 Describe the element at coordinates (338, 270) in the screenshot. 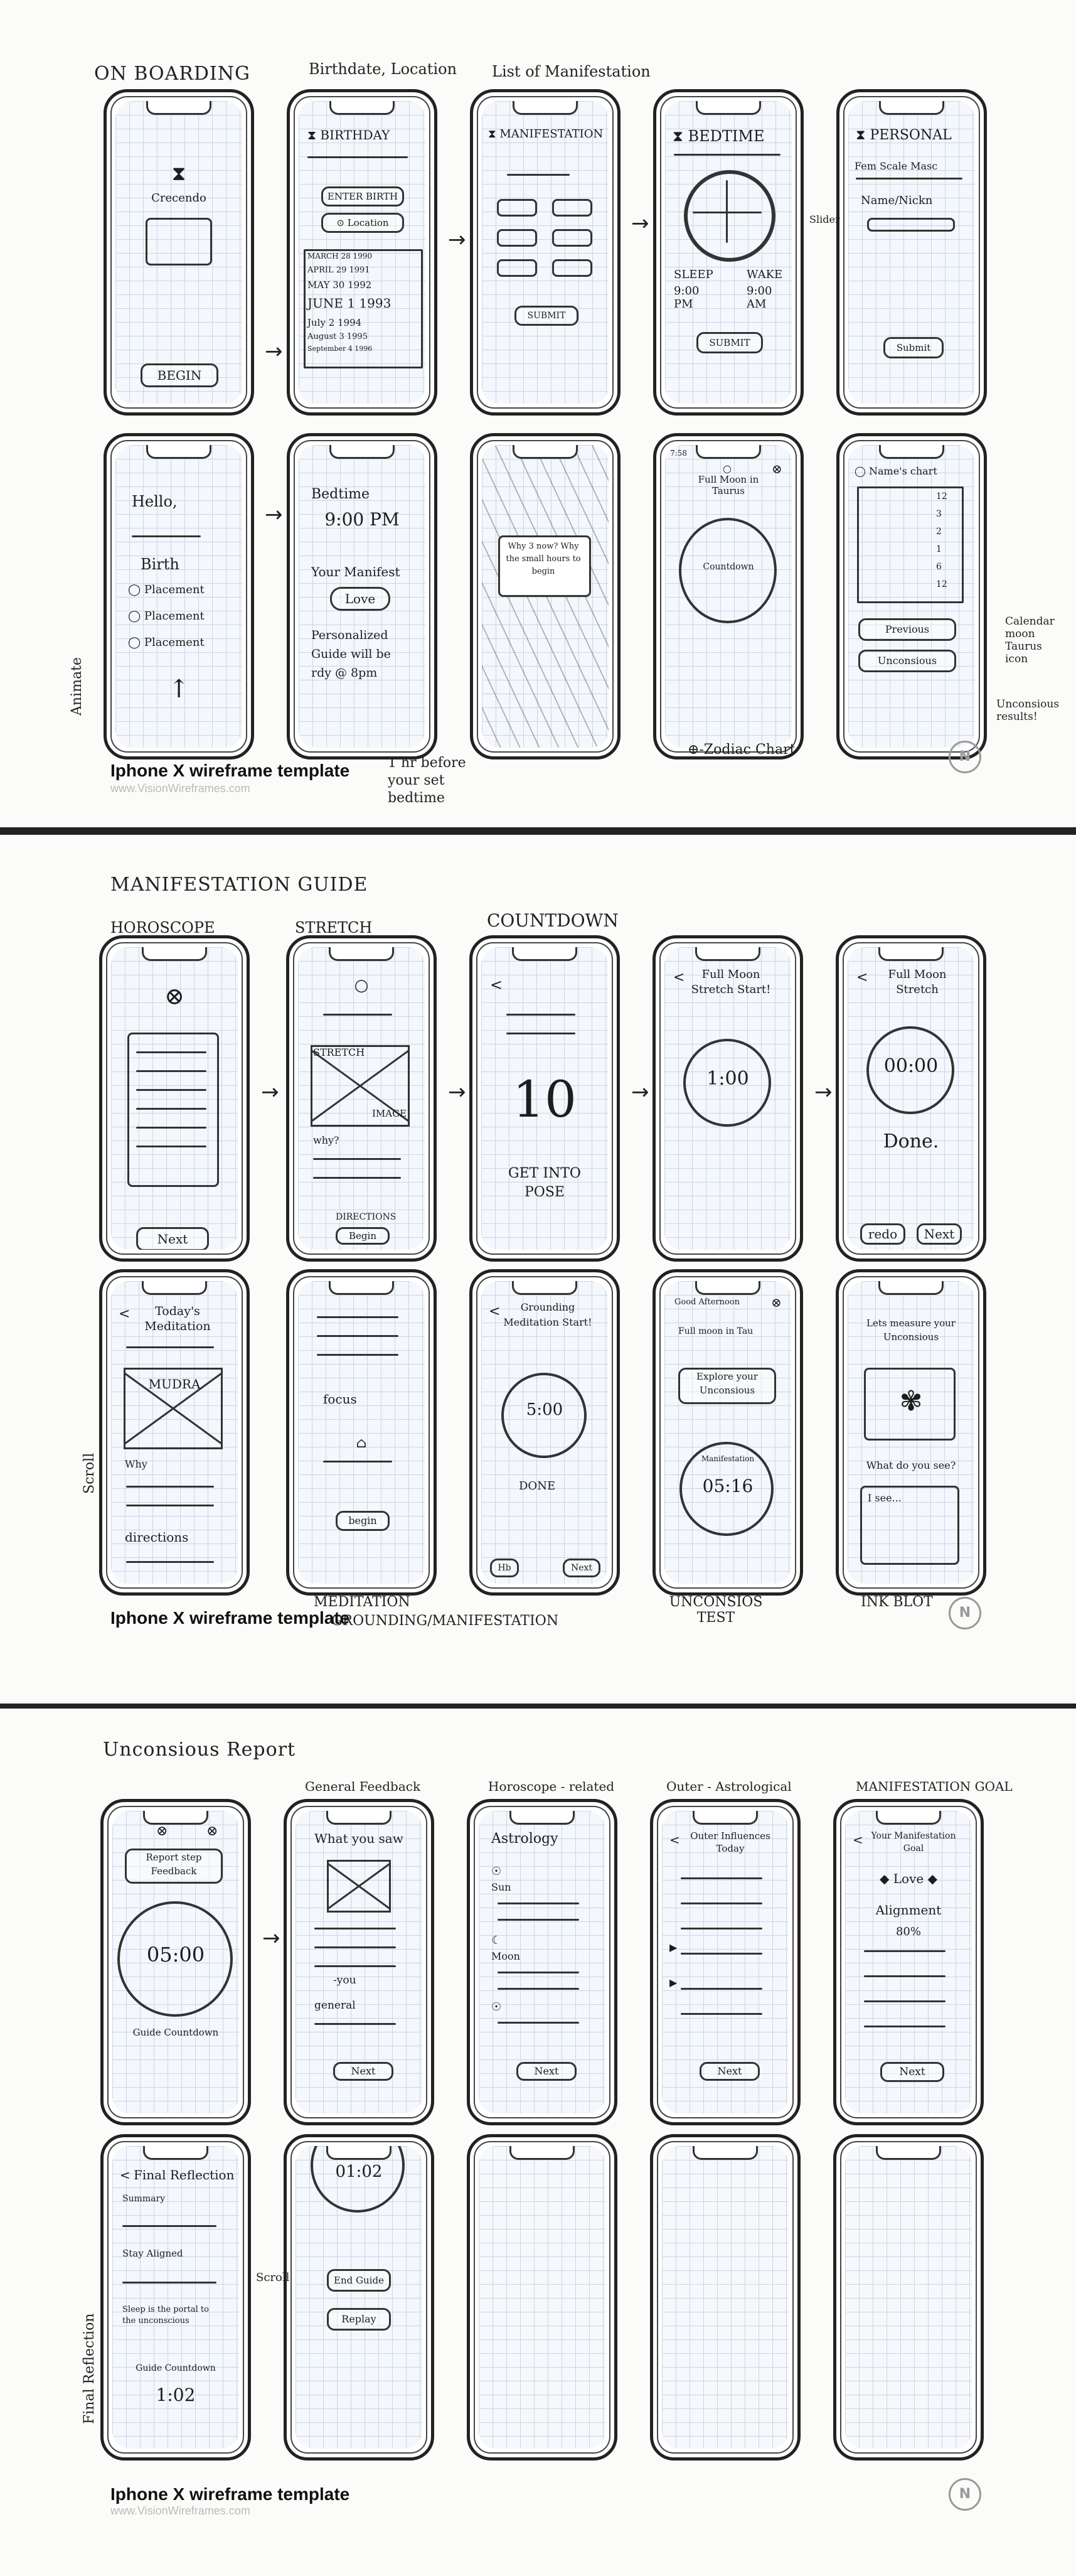

I see `date-row: APRIL 29 1991` at that location.